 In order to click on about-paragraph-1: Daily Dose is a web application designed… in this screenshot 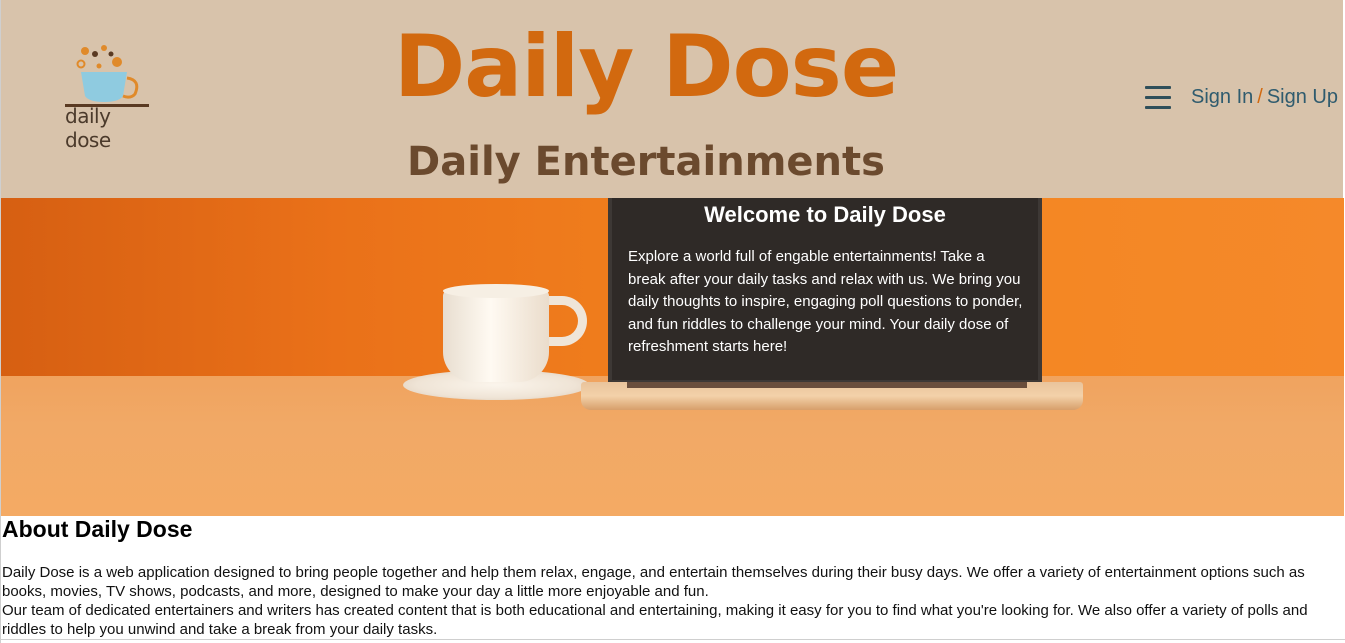, I will do `click(653, 582)`.